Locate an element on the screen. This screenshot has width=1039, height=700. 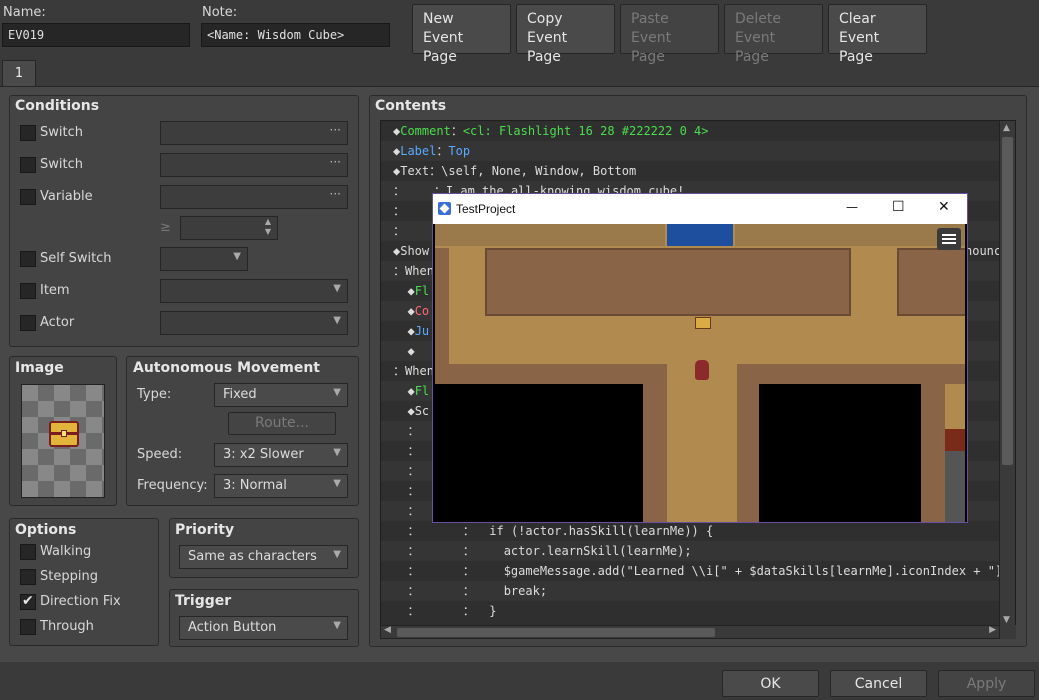
variable-label: Variable is located at coordinates (66, 196).